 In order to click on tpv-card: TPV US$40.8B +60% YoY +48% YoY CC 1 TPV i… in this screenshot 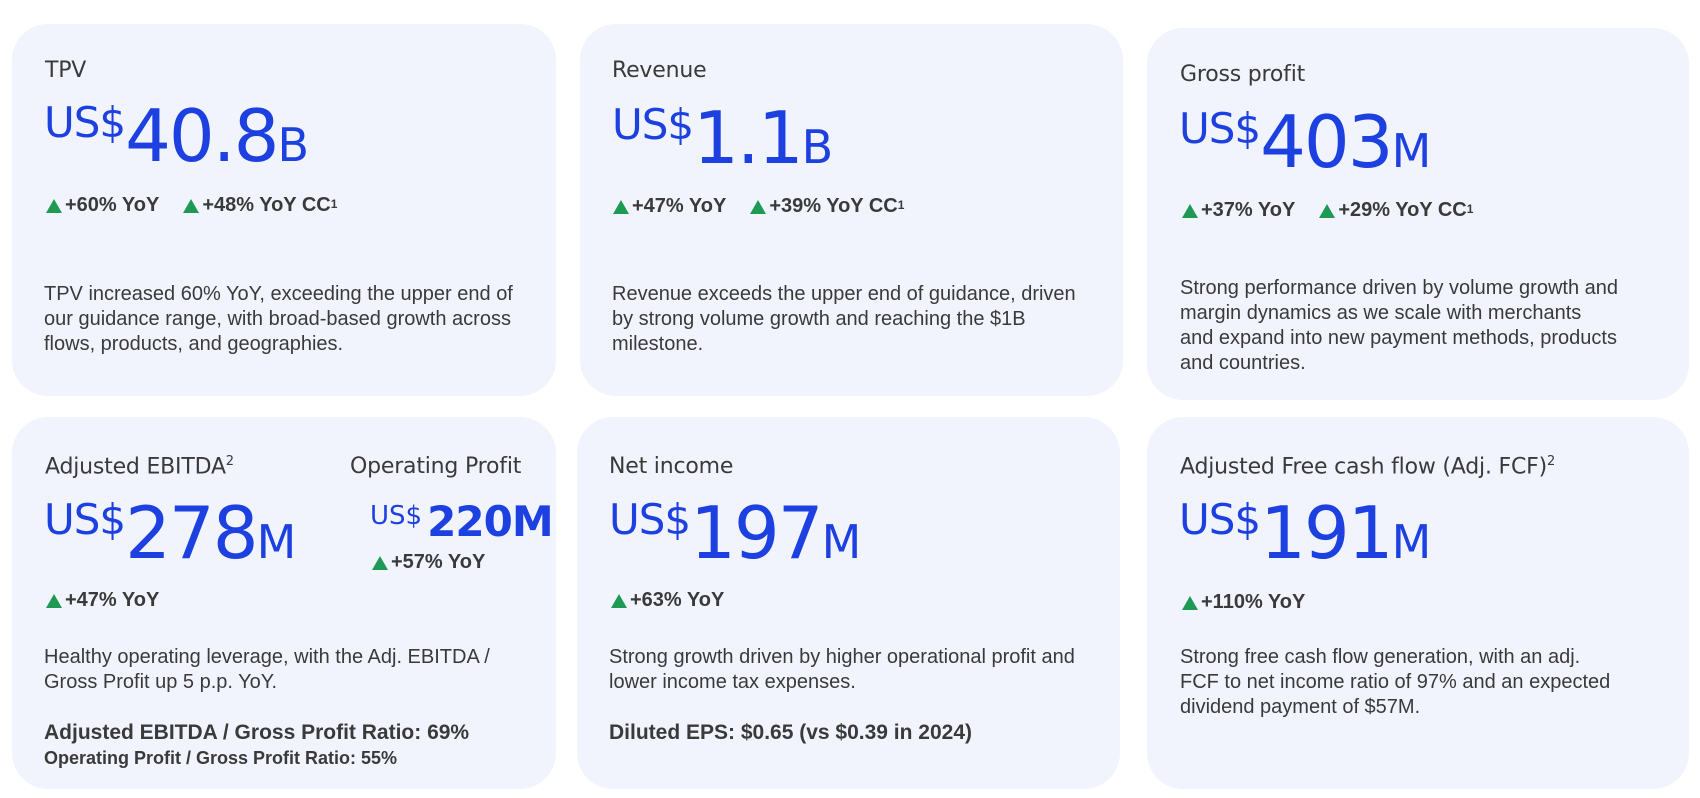, I will do `click(284, 210)`.